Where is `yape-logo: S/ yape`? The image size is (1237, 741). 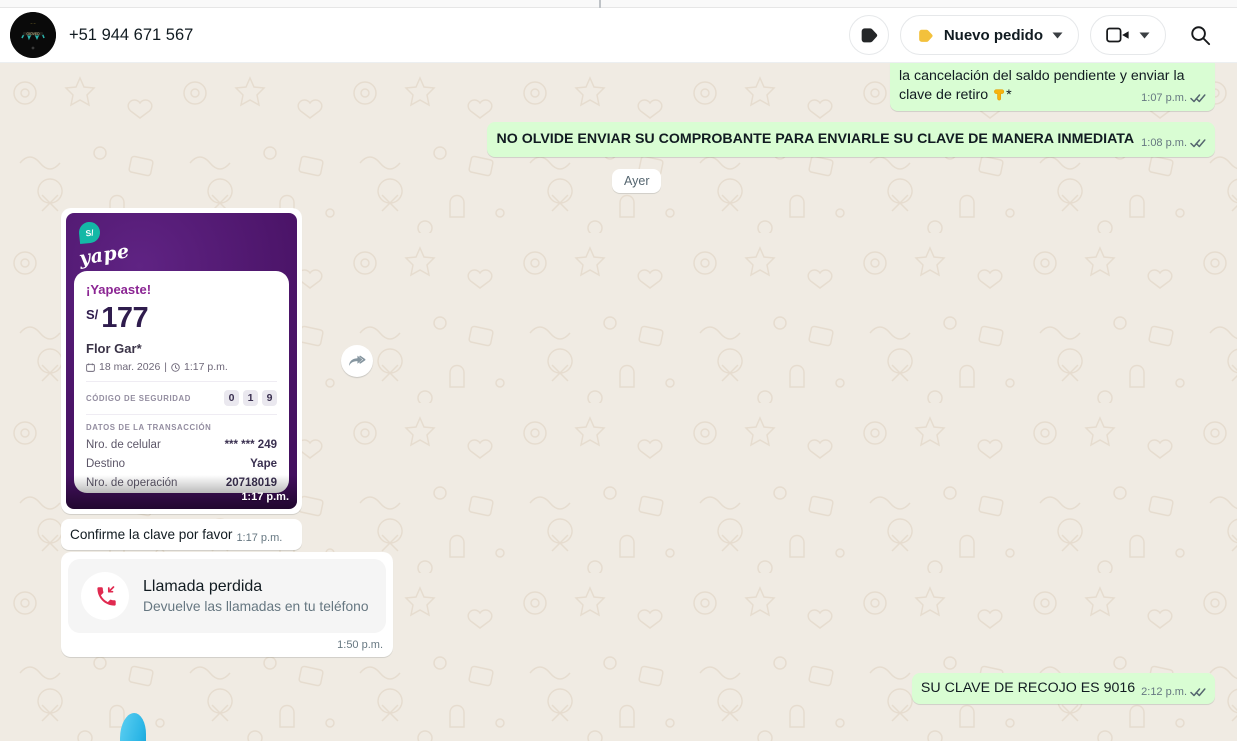 yape-logo: S/ yape is located at coordinates (104, 245).